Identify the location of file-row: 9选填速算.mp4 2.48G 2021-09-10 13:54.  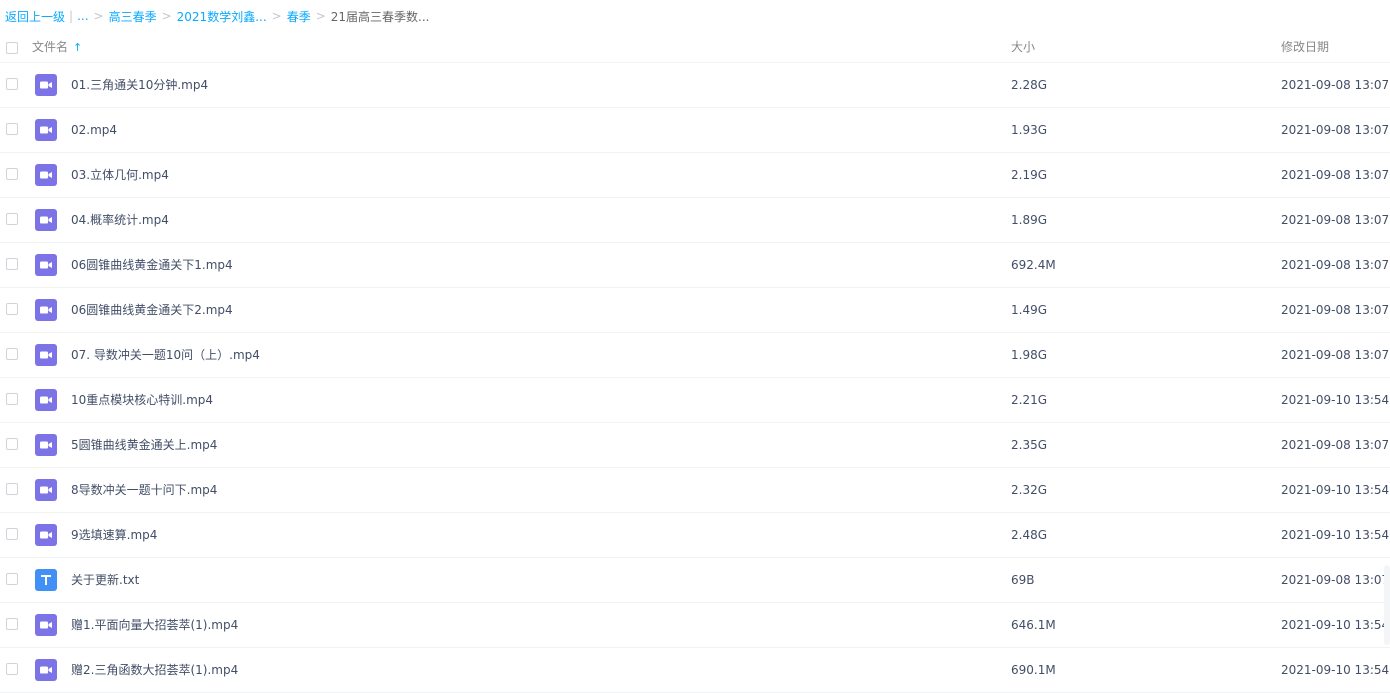
(695, 535).